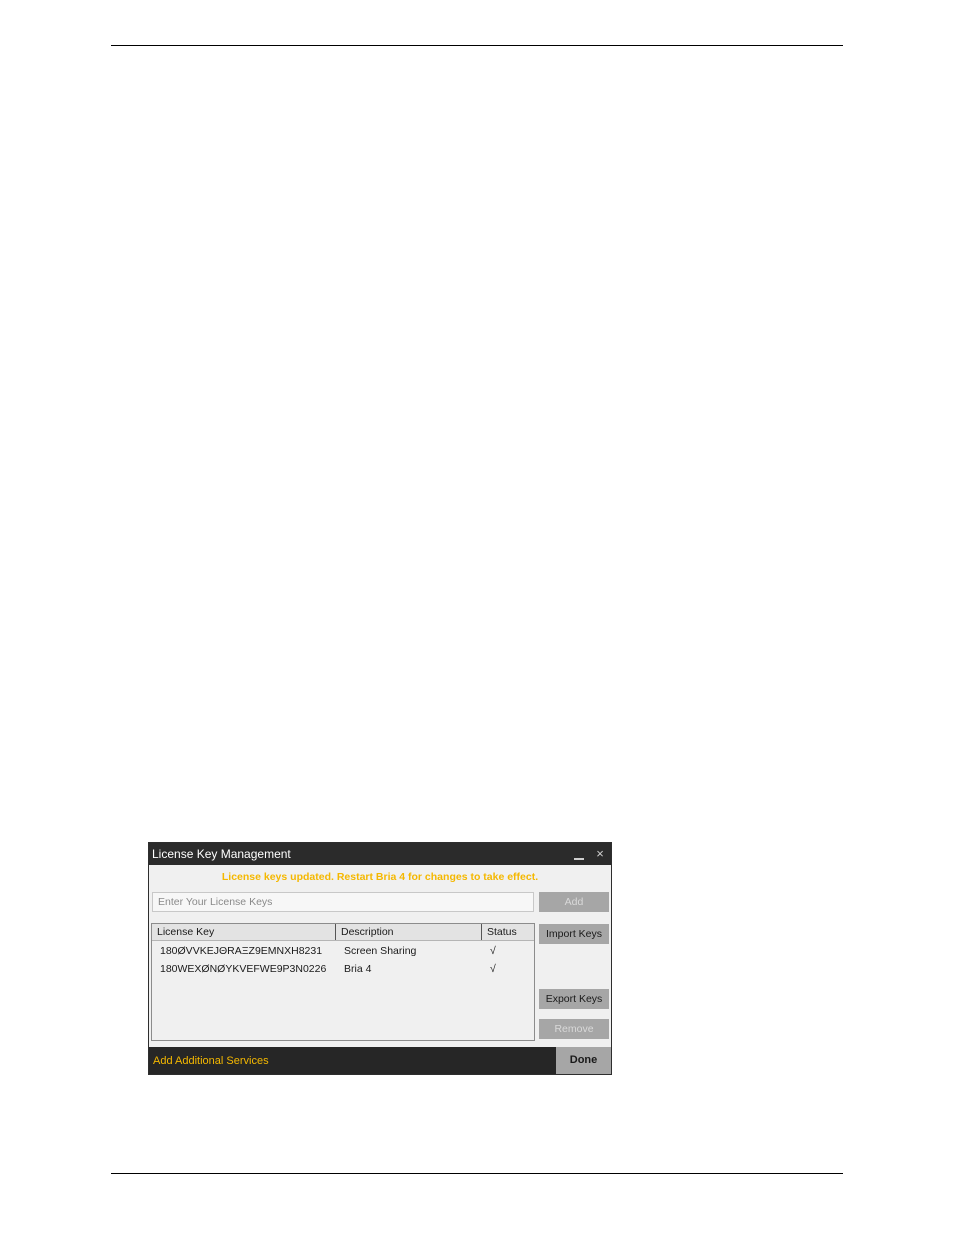 This screenshot has height=1235, width=954. Describe the element at coordinates (579, 859) in the screenshot. I see `minimize-icon` at that location.